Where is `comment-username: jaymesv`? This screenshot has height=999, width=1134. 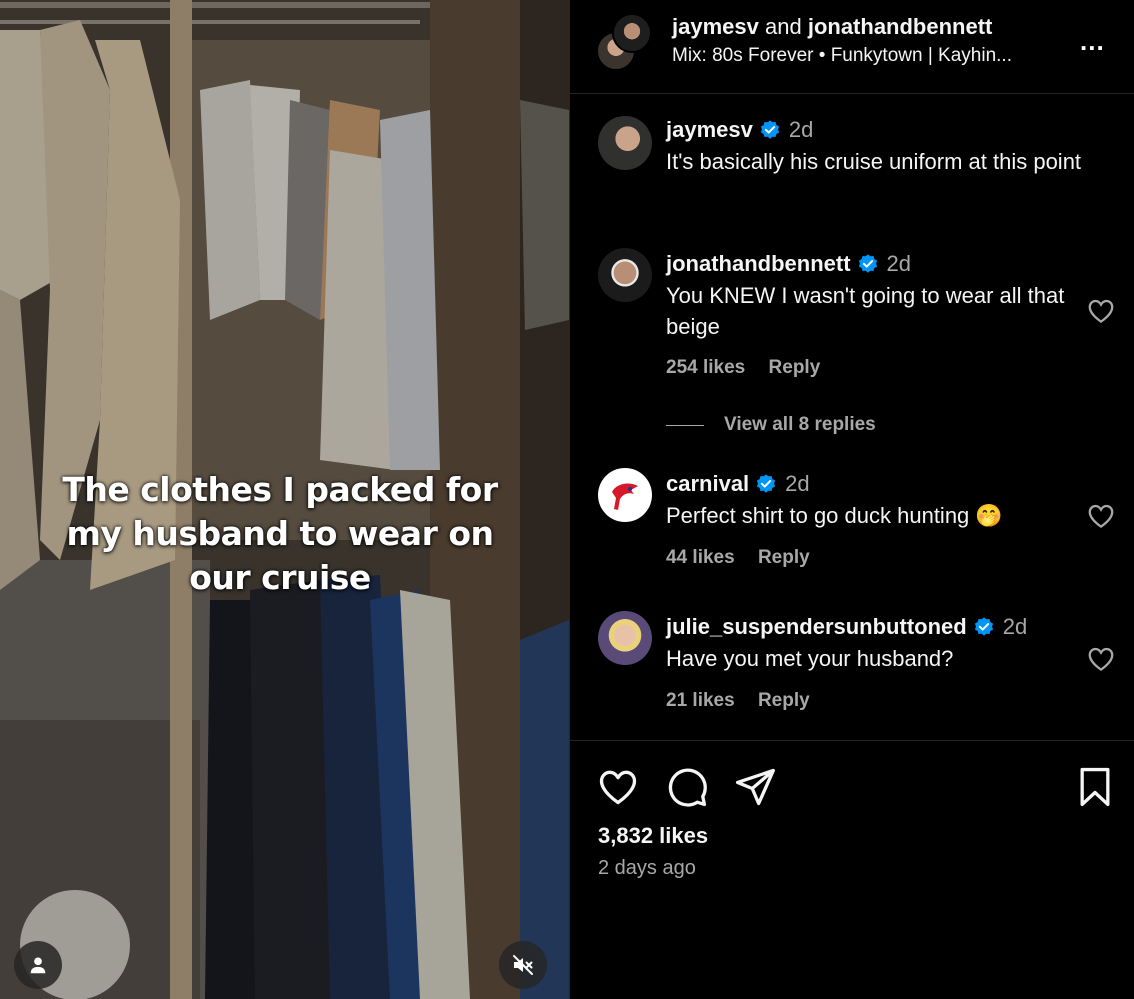 comment-username: jaymesv is located at coordinates (709, 130).